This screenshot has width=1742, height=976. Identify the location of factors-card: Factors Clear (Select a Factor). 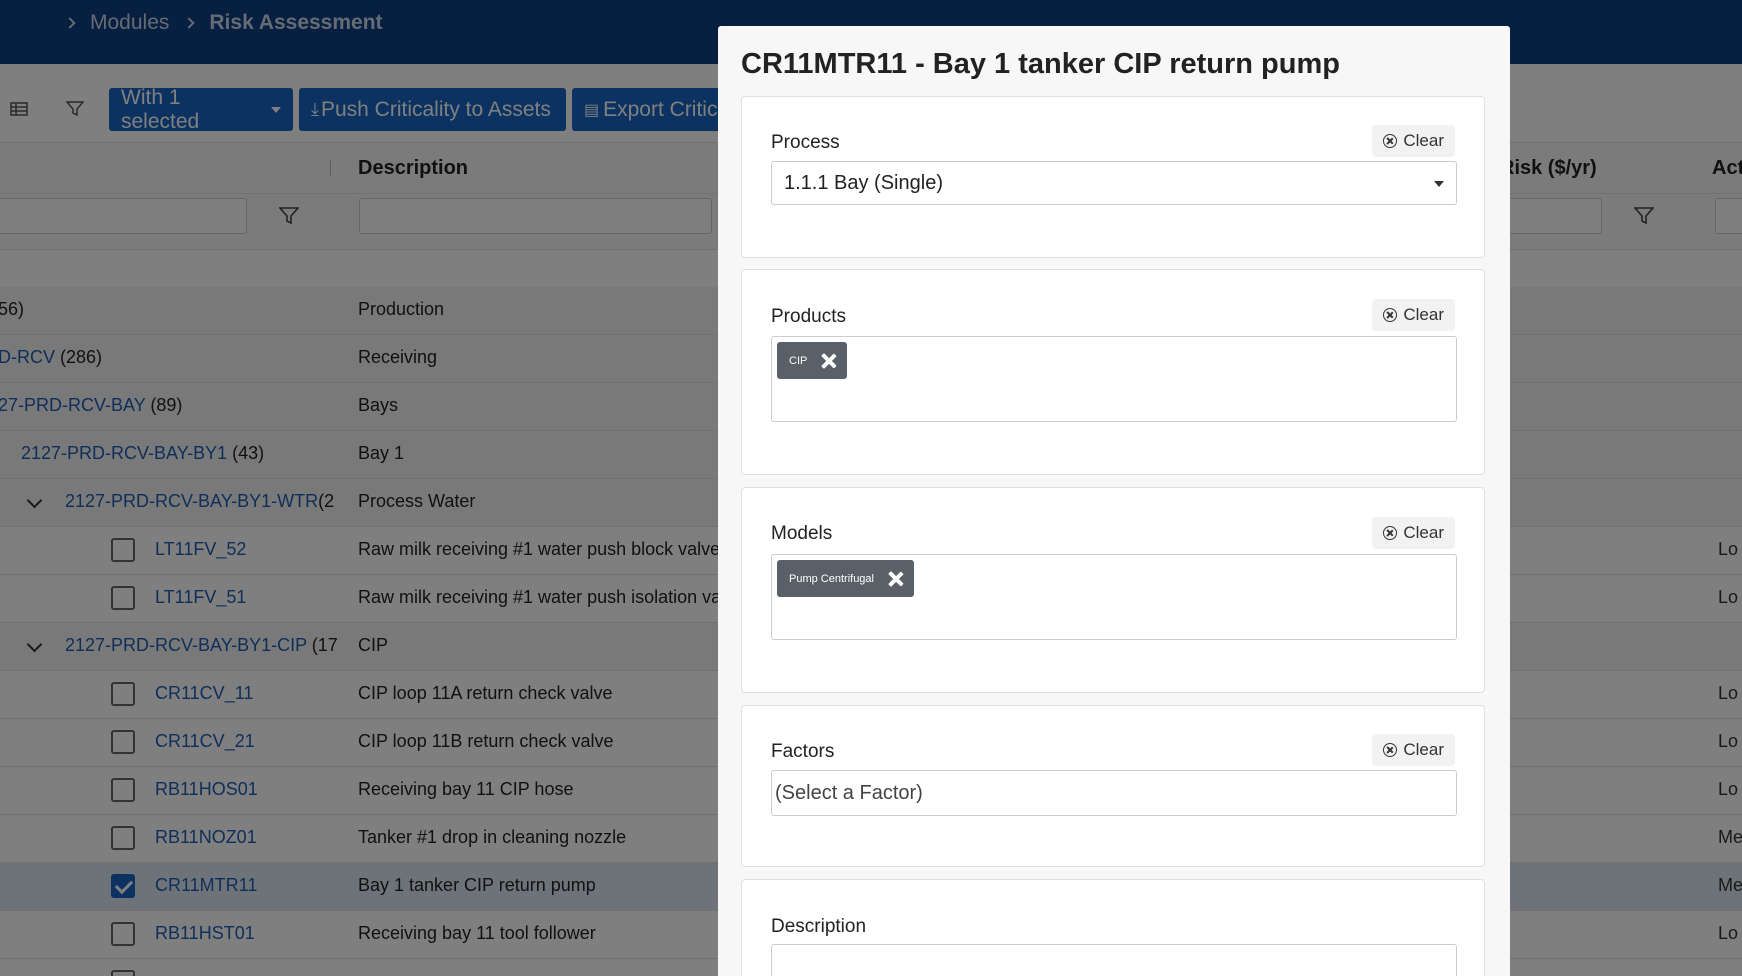
(1113, 786).